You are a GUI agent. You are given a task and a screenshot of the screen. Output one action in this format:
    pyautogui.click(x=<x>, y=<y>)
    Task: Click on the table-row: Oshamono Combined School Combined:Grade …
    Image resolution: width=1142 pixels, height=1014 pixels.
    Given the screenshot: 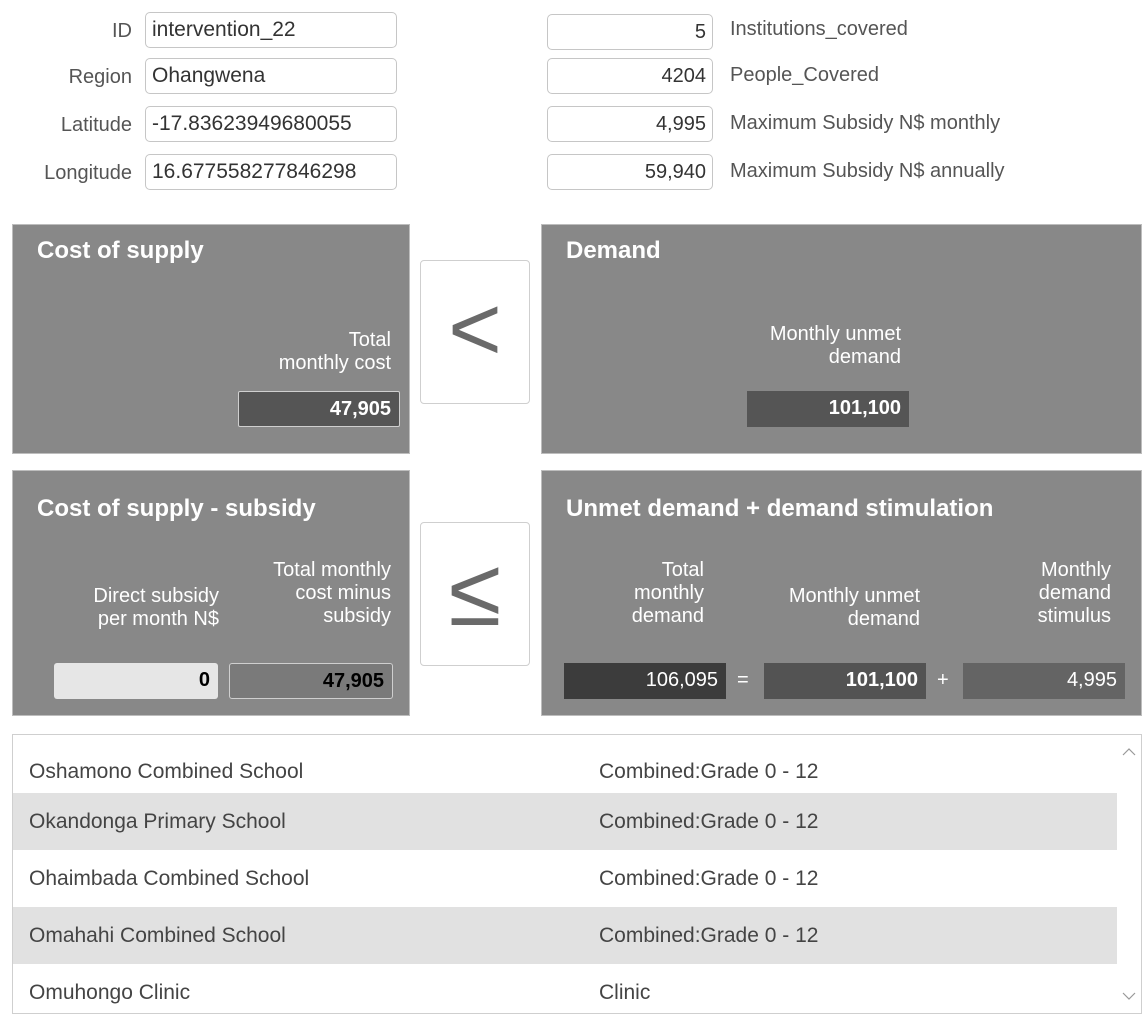 What is the action you would take?
    pyautogui.click(x=565, y=771)
    